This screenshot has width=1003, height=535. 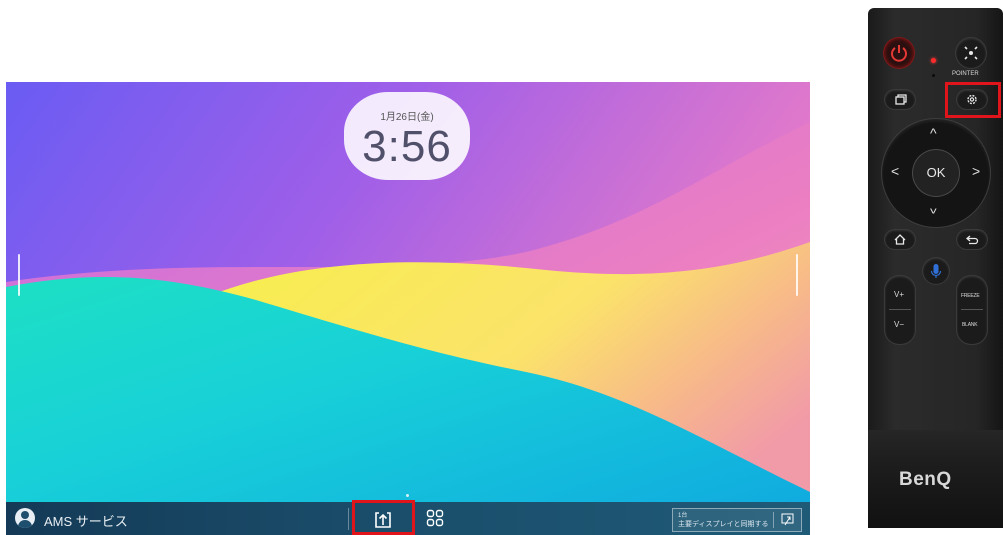 I want to click on dpad-right: >, so click(x=976, y=171).